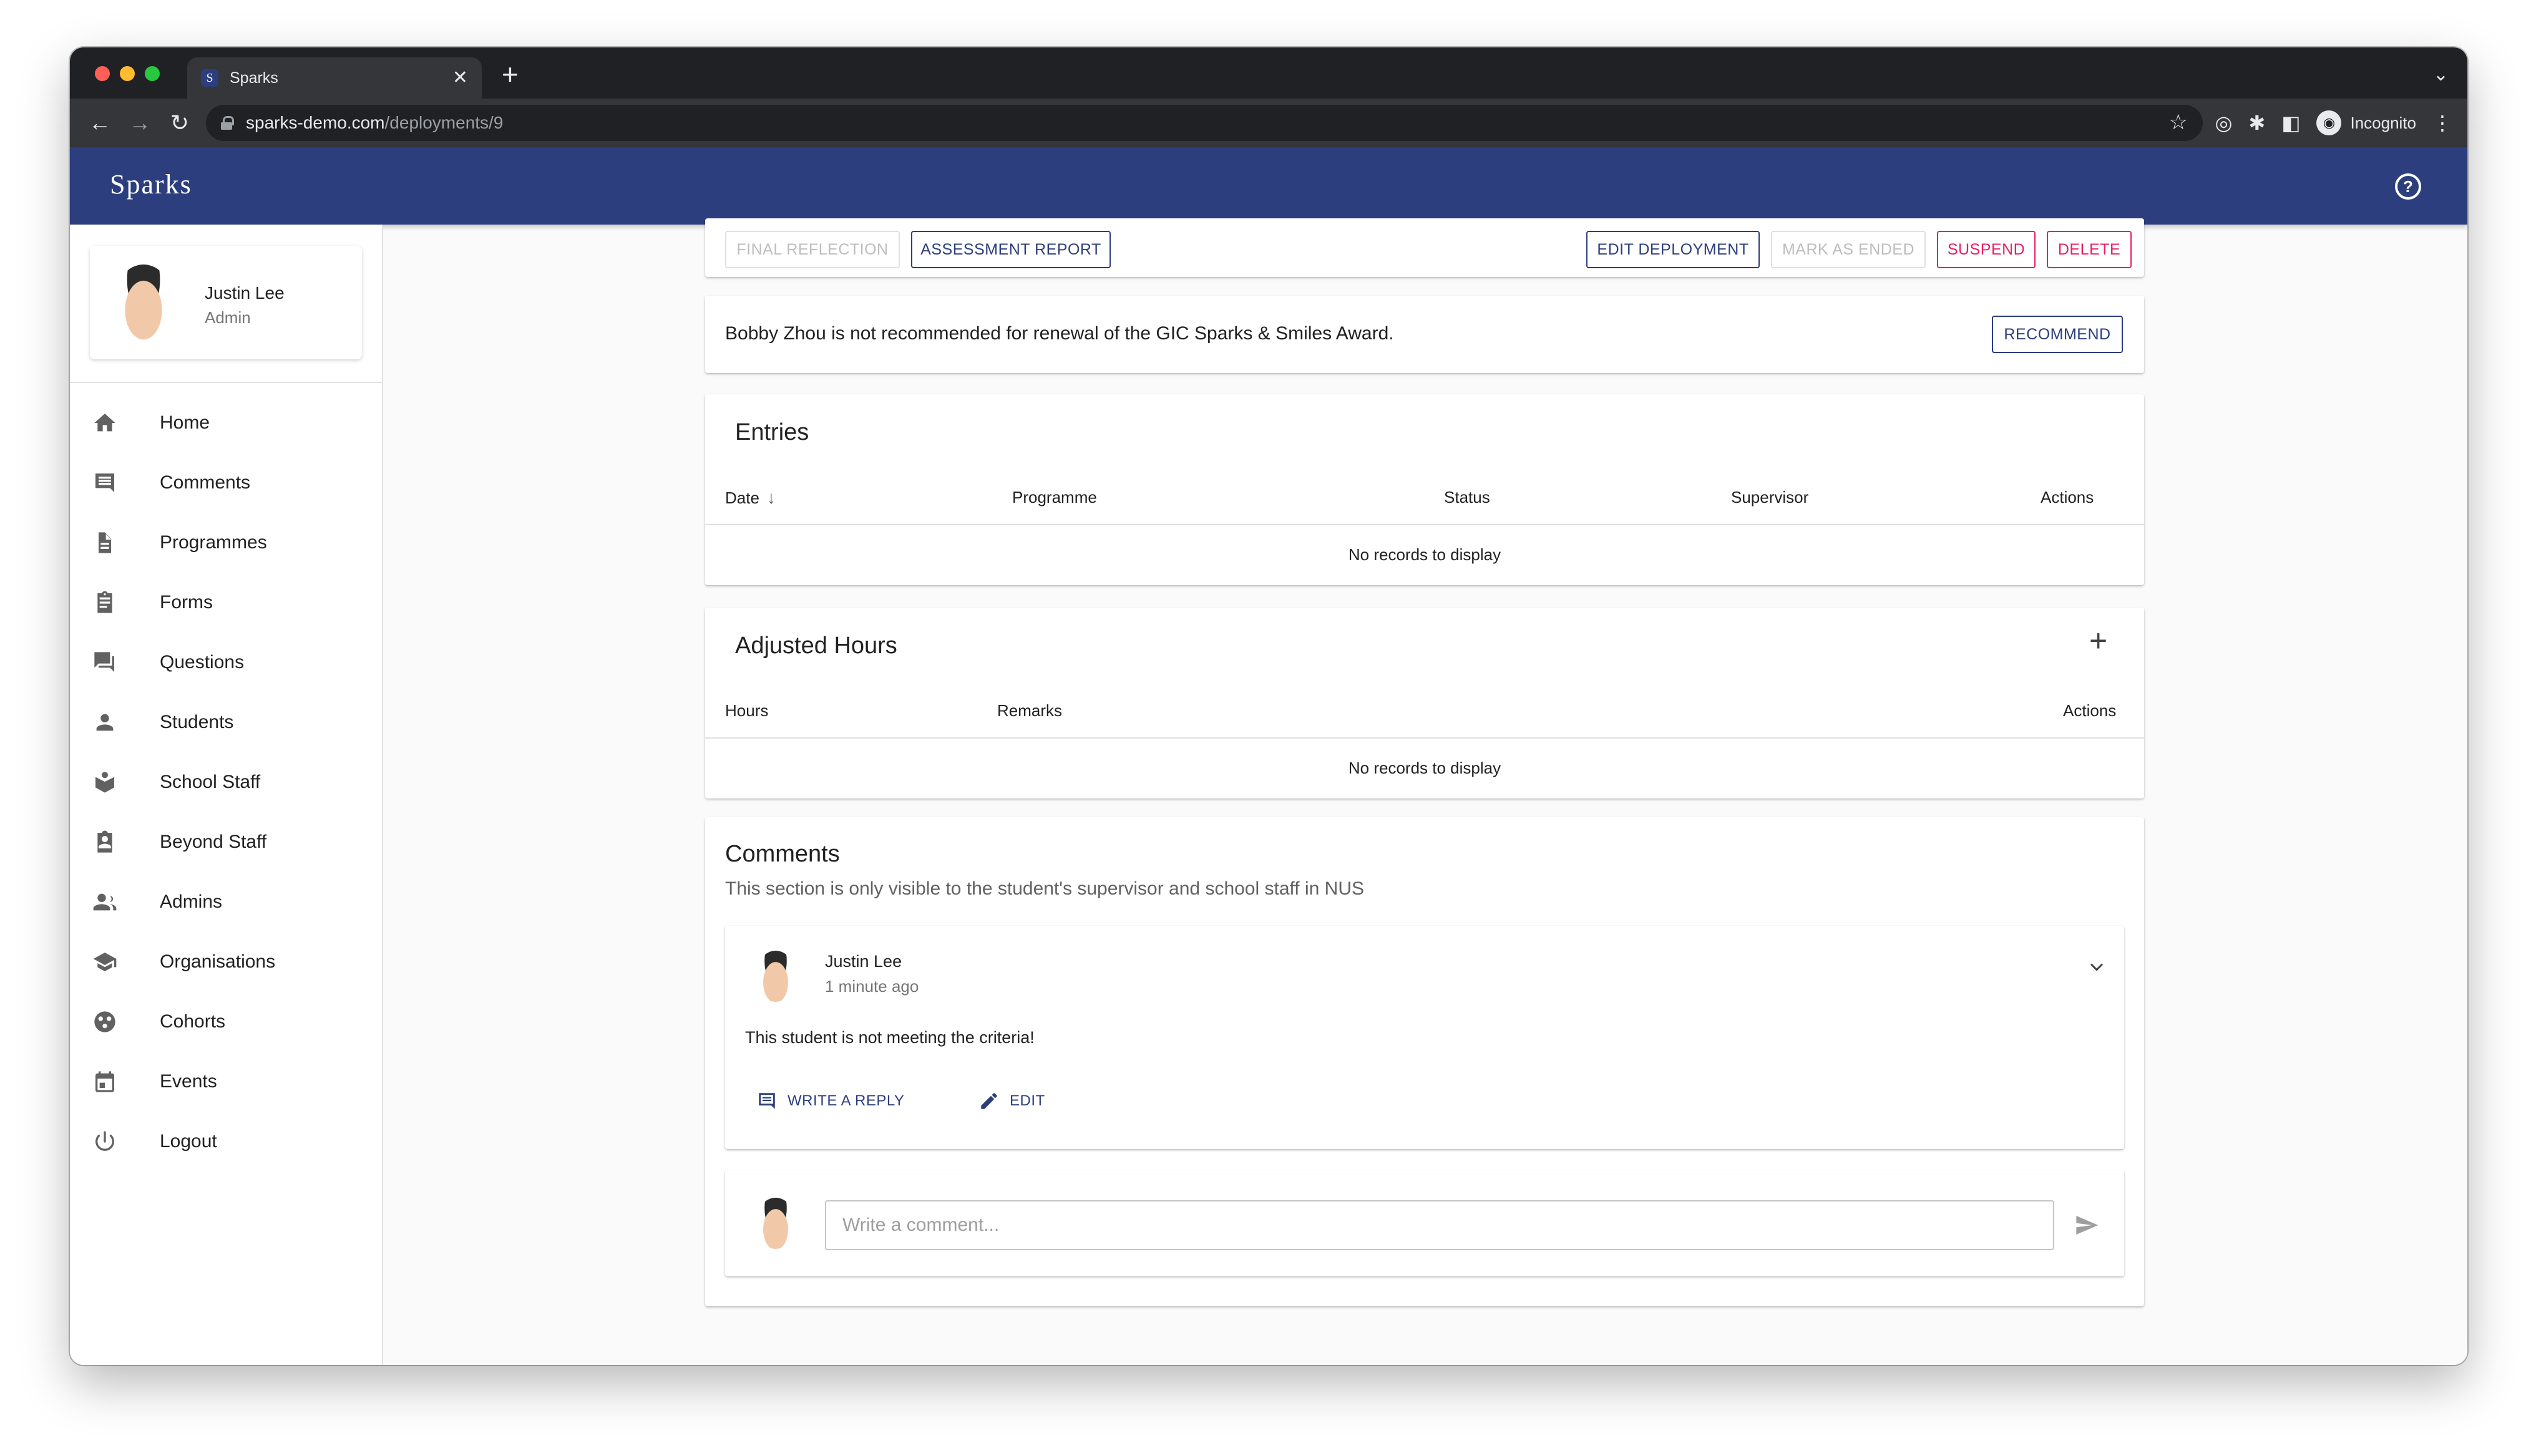 The image size is (2536, 1456). I want to click on sidebar-item-school-staff: School Staff, so click(226, 782).